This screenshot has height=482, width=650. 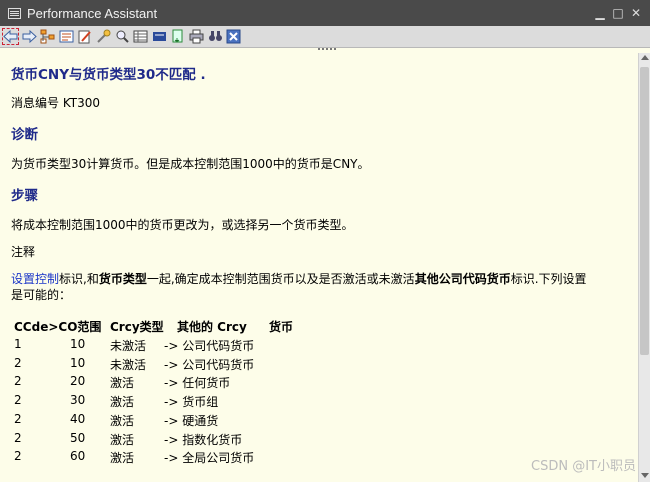 I want to click on window-icon, so click(x=14, y=13).